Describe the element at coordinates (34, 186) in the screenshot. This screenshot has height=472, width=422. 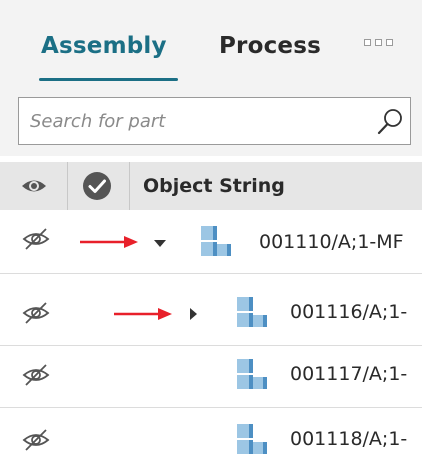
I see `eye-icon` at that location.